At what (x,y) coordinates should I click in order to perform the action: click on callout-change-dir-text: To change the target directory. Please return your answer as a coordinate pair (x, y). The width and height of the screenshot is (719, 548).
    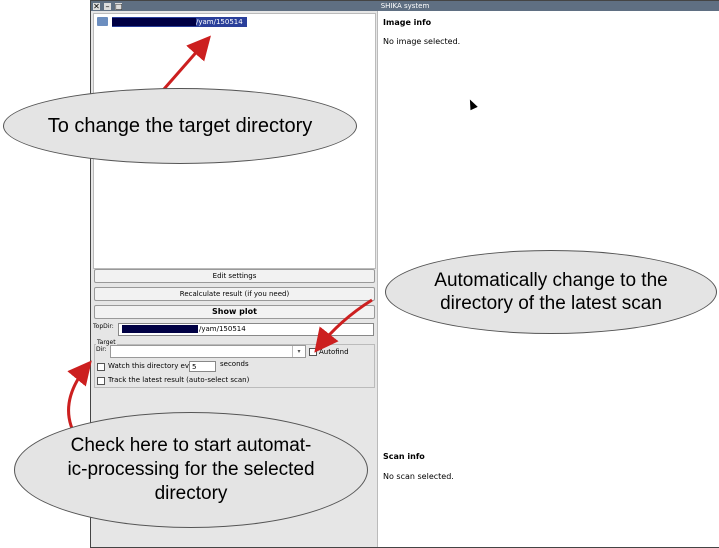
    Looking at the image, I should click on (180, 125).